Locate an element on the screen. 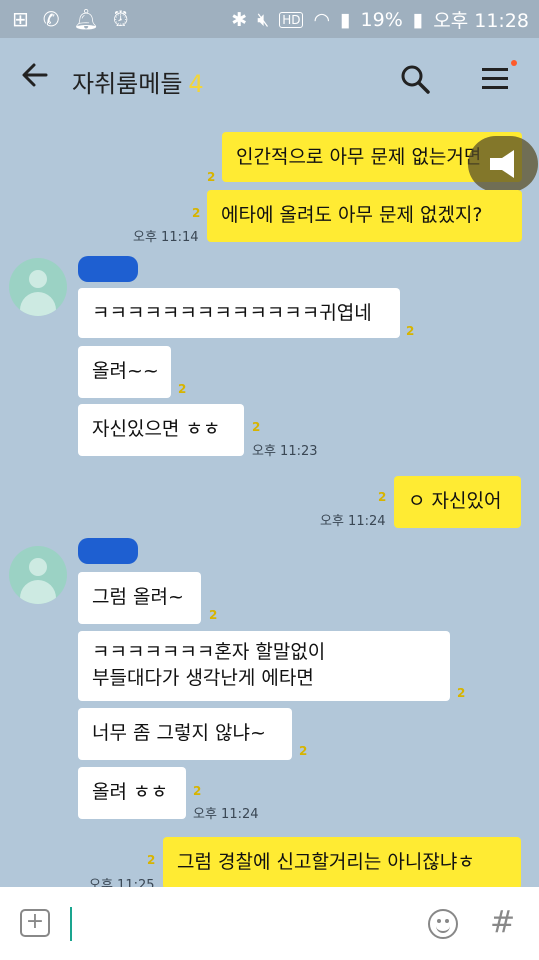 The width and height of the screenshot is (539, 960). new-message-icon: ⊞ is located at coordinates (20, 19).